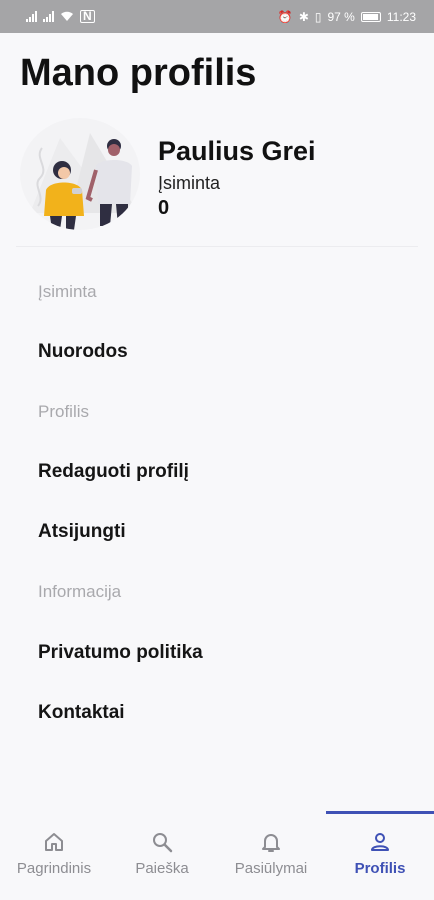  What do you see at coordinates (217, 16) in the screenshot?
I see `status-bar: N ⏰ ✱ ▯ 97 % 11:23` at bounding box center [217, 16].